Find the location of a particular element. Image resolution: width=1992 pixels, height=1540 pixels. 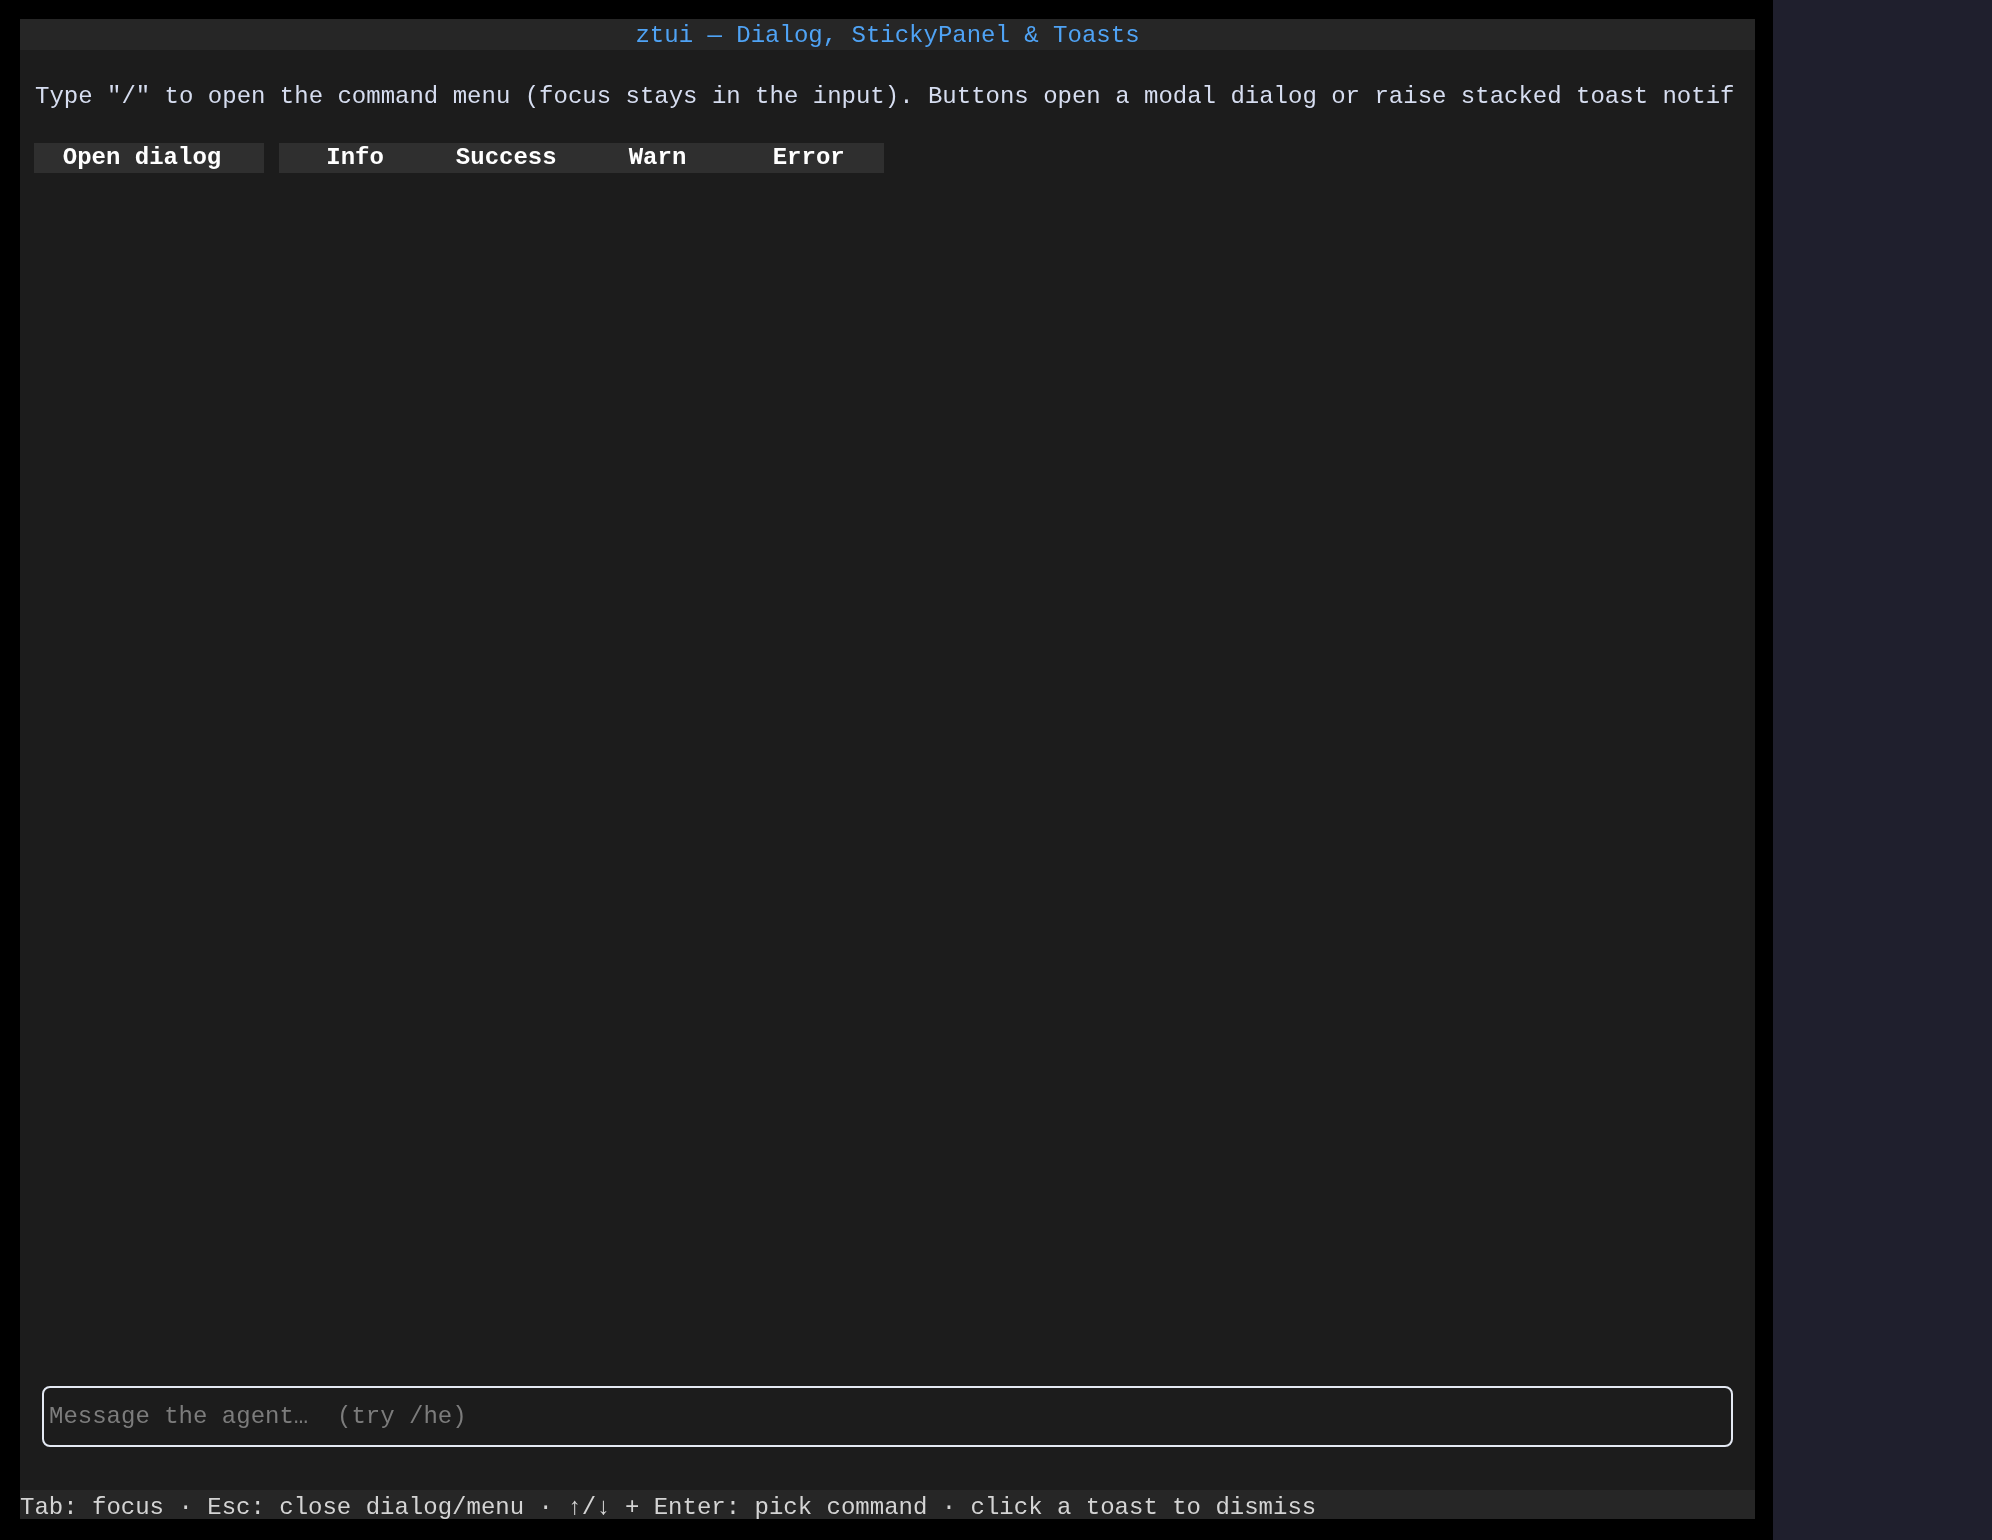

window-title: ztui — Dialog, StickyPanel & Toasts is located at coordinates (887, 35).